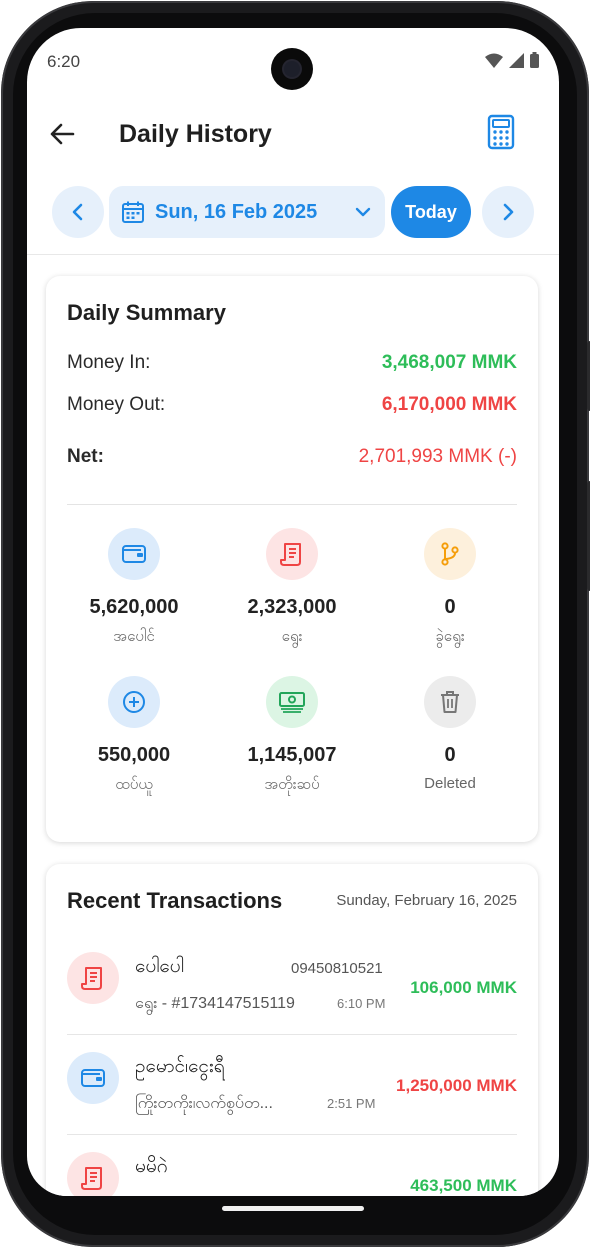 The image size is (590, 1248). I want to click on net-row: Net: 2,701,993 MMK (-), so click(292, 461).